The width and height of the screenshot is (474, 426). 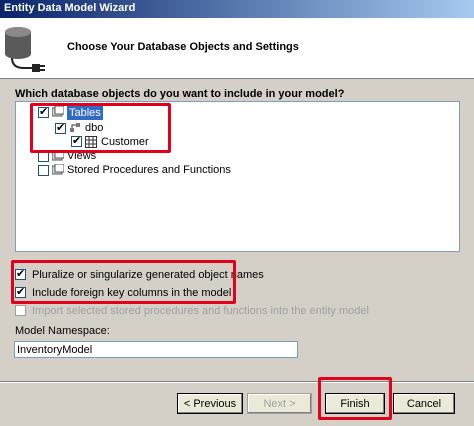 What do you see at coordinates (125, 142) in the screenshot?
I see `tree-node-customer: Customer` at bounding box center [125, 142].